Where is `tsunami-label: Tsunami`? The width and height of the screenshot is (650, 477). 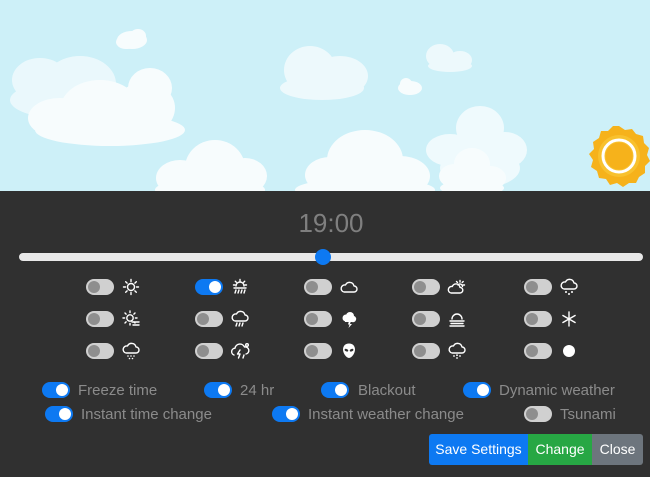 tsunami-label: Tsunami is located at coordinates (588, 414).